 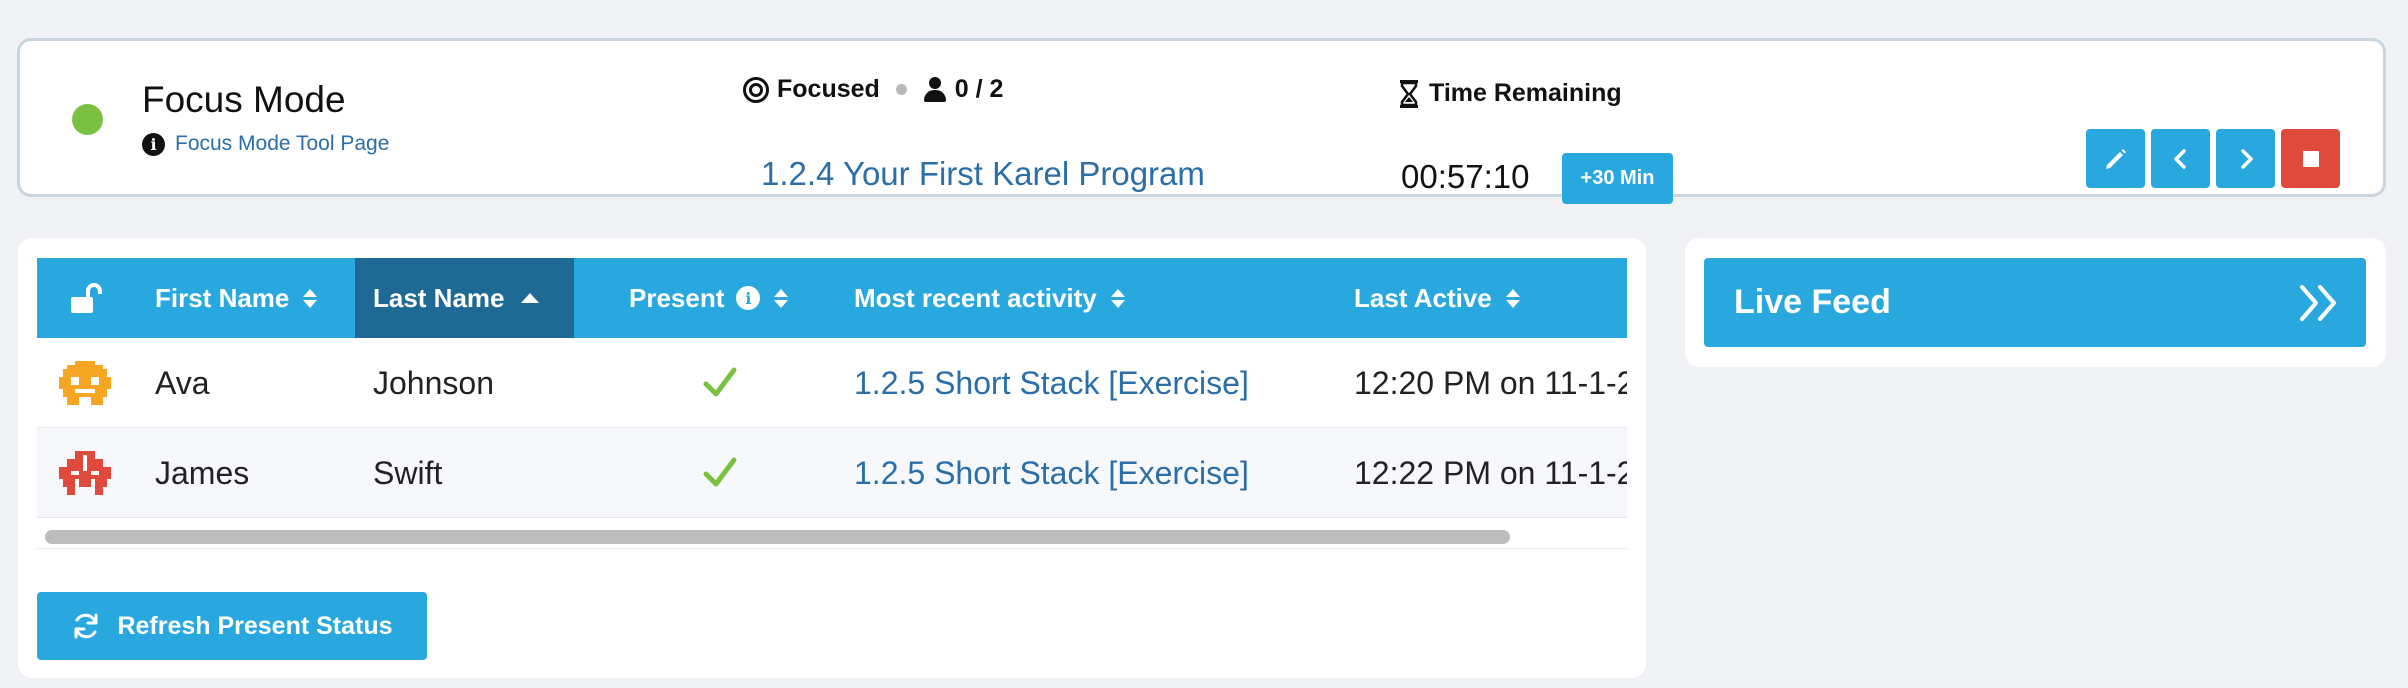 What do you see at coordinates (1409, 93) in the screenshot?
I see `hourglass-icon` at bounding box center [1409, 93].